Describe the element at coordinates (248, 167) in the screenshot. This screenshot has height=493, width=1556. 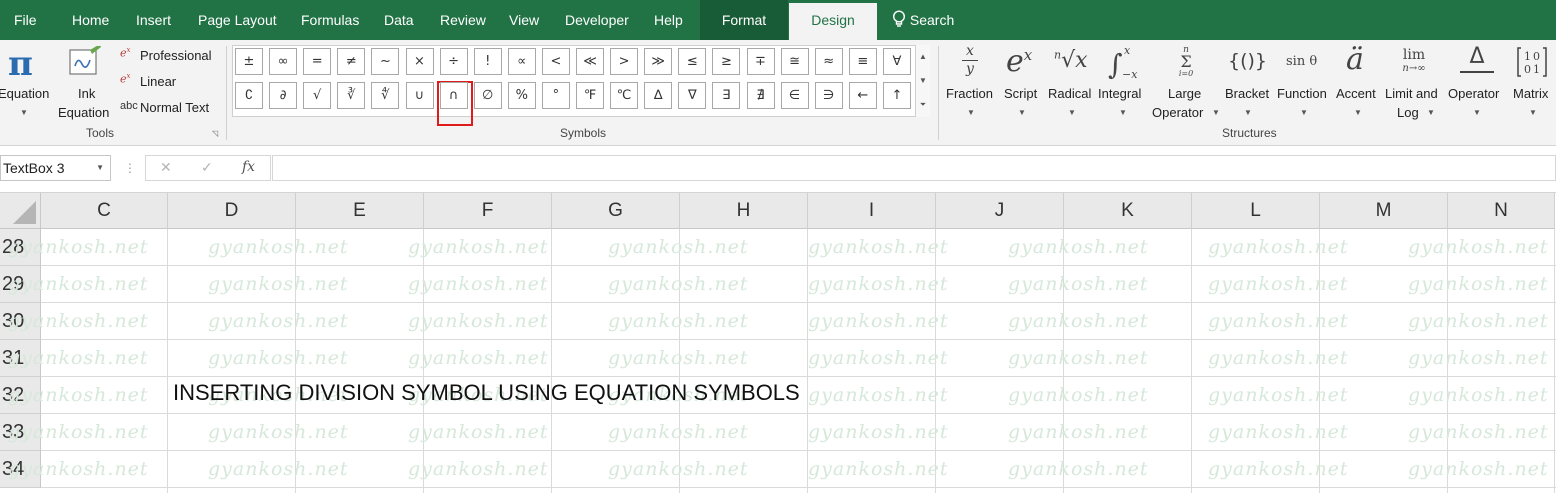
I see `insert-function-icon: fx` at that location.